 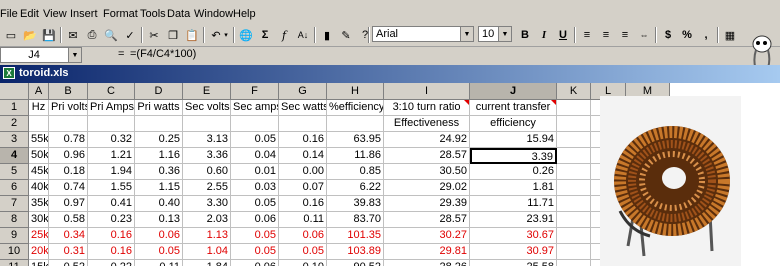 What do you see at coordinates (111, 140) in the screenshot?
I see `cell-c3: 0.32` at bounding box center [111, 140].